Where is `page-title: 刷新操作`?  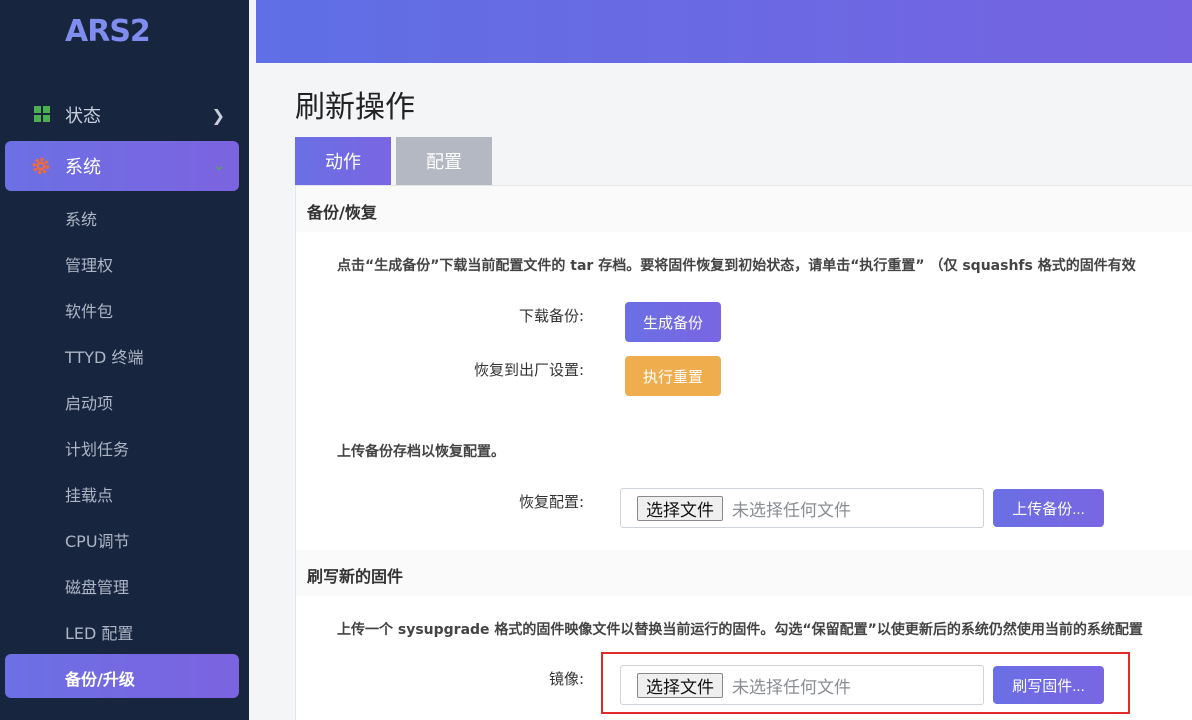
page-title: 刷新操作 is located at coordinates (355, 107).